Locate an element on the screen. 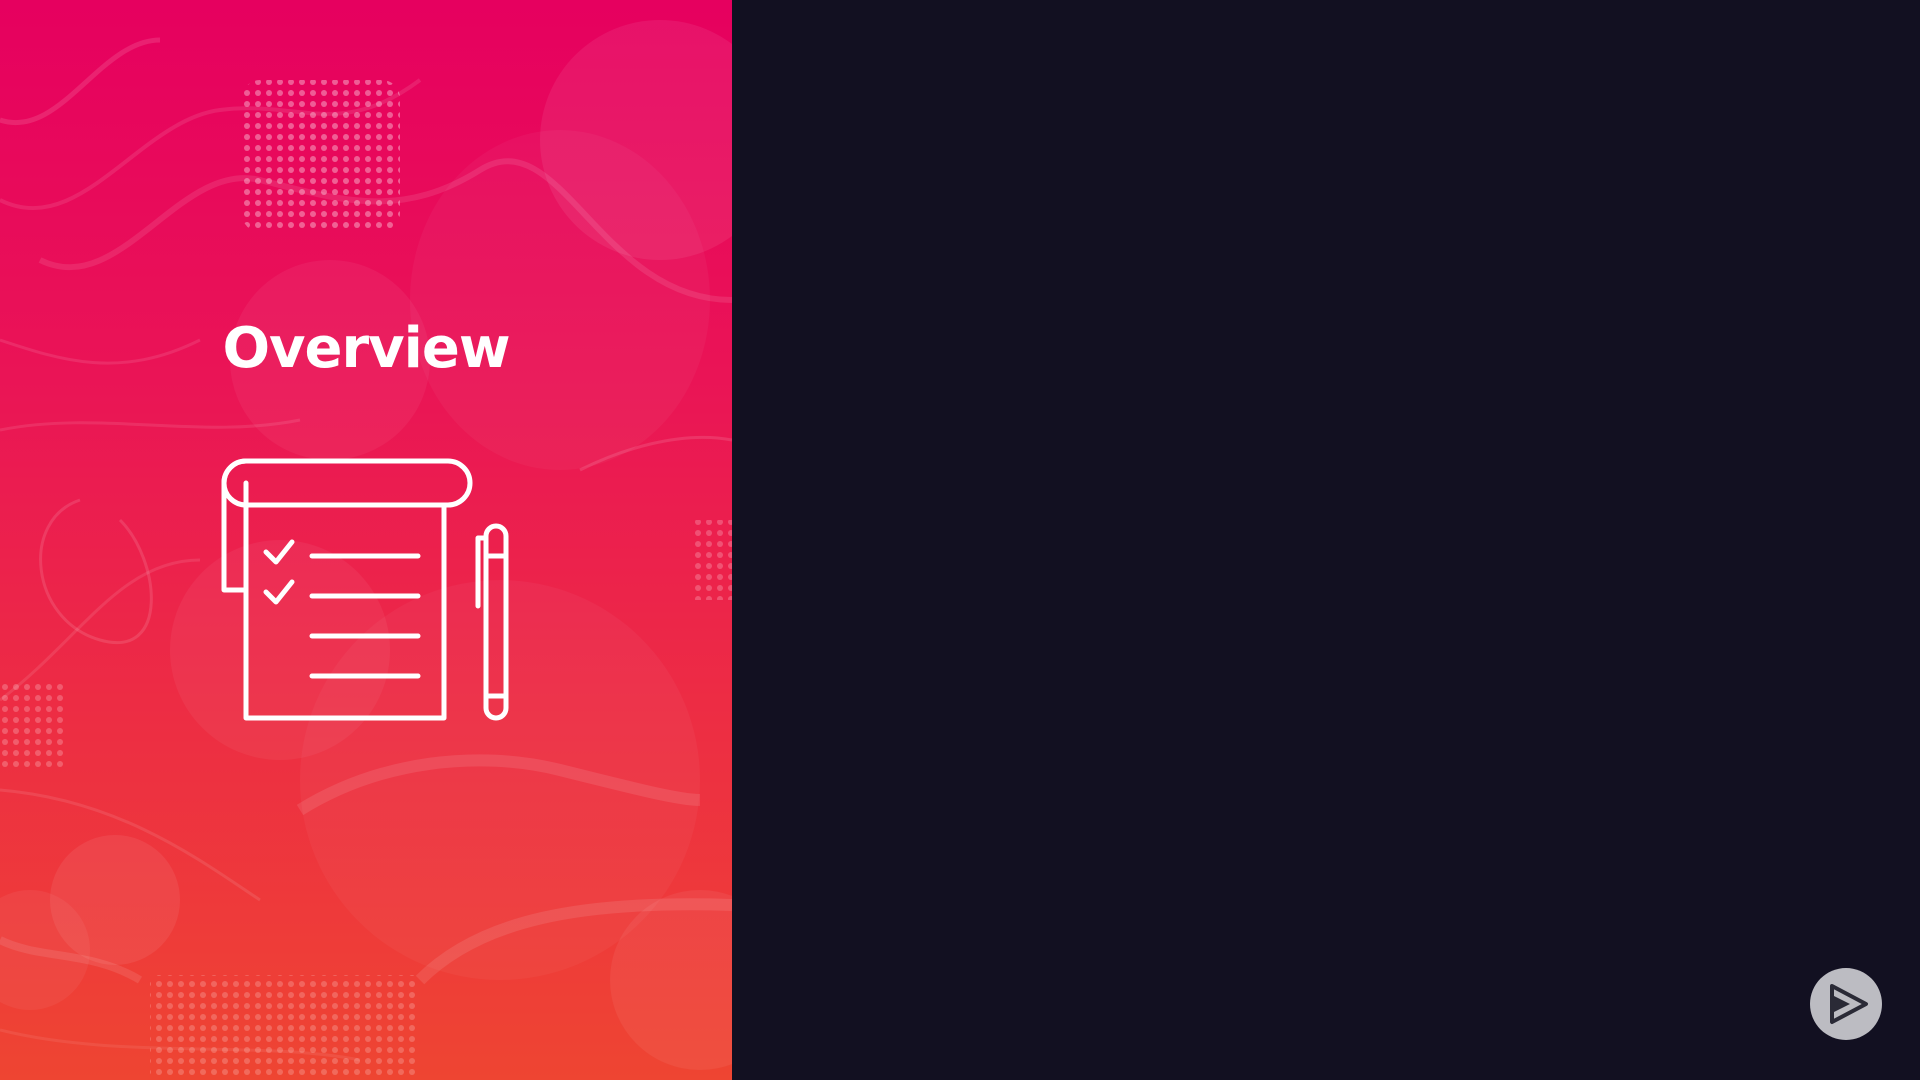  checklist-notepad-pen-icon is located at coordinates (365, 589).